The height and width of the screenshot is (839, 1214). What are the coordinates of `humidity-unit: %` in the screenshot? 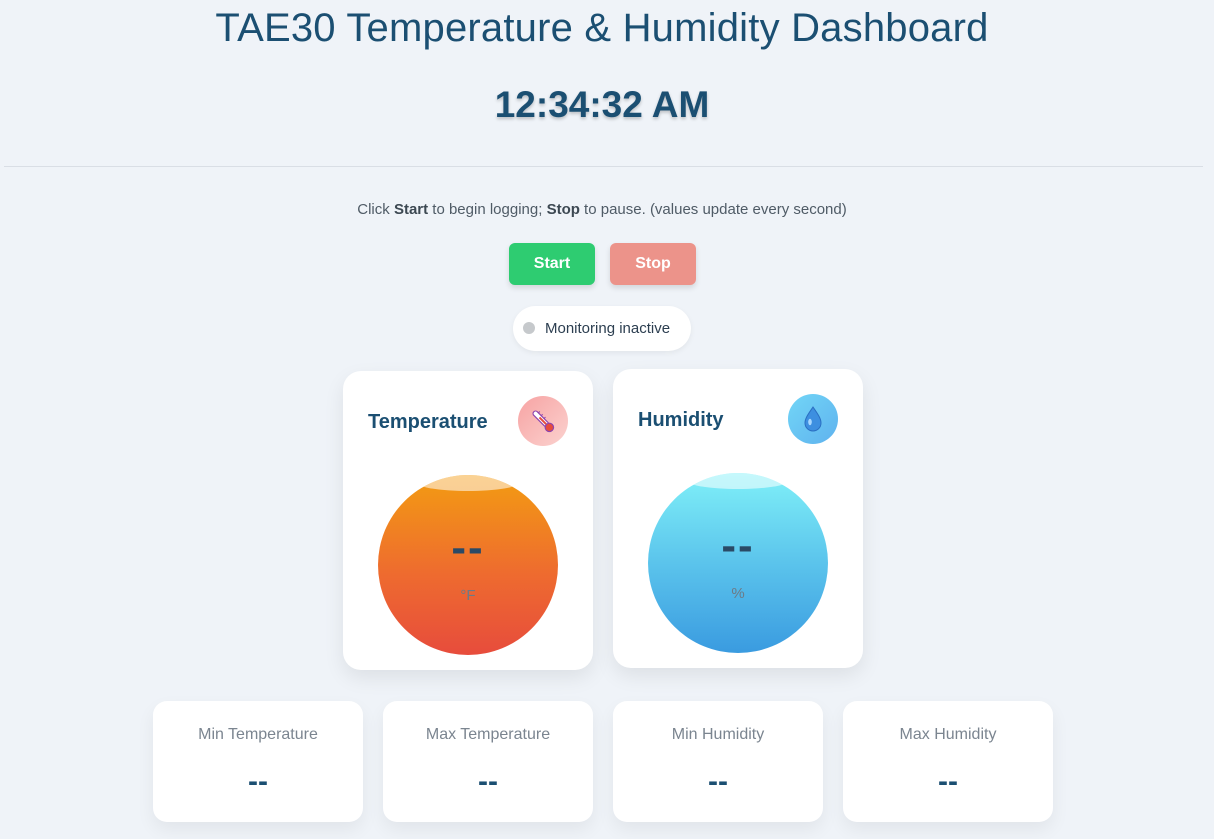 It's located at (738, 593).